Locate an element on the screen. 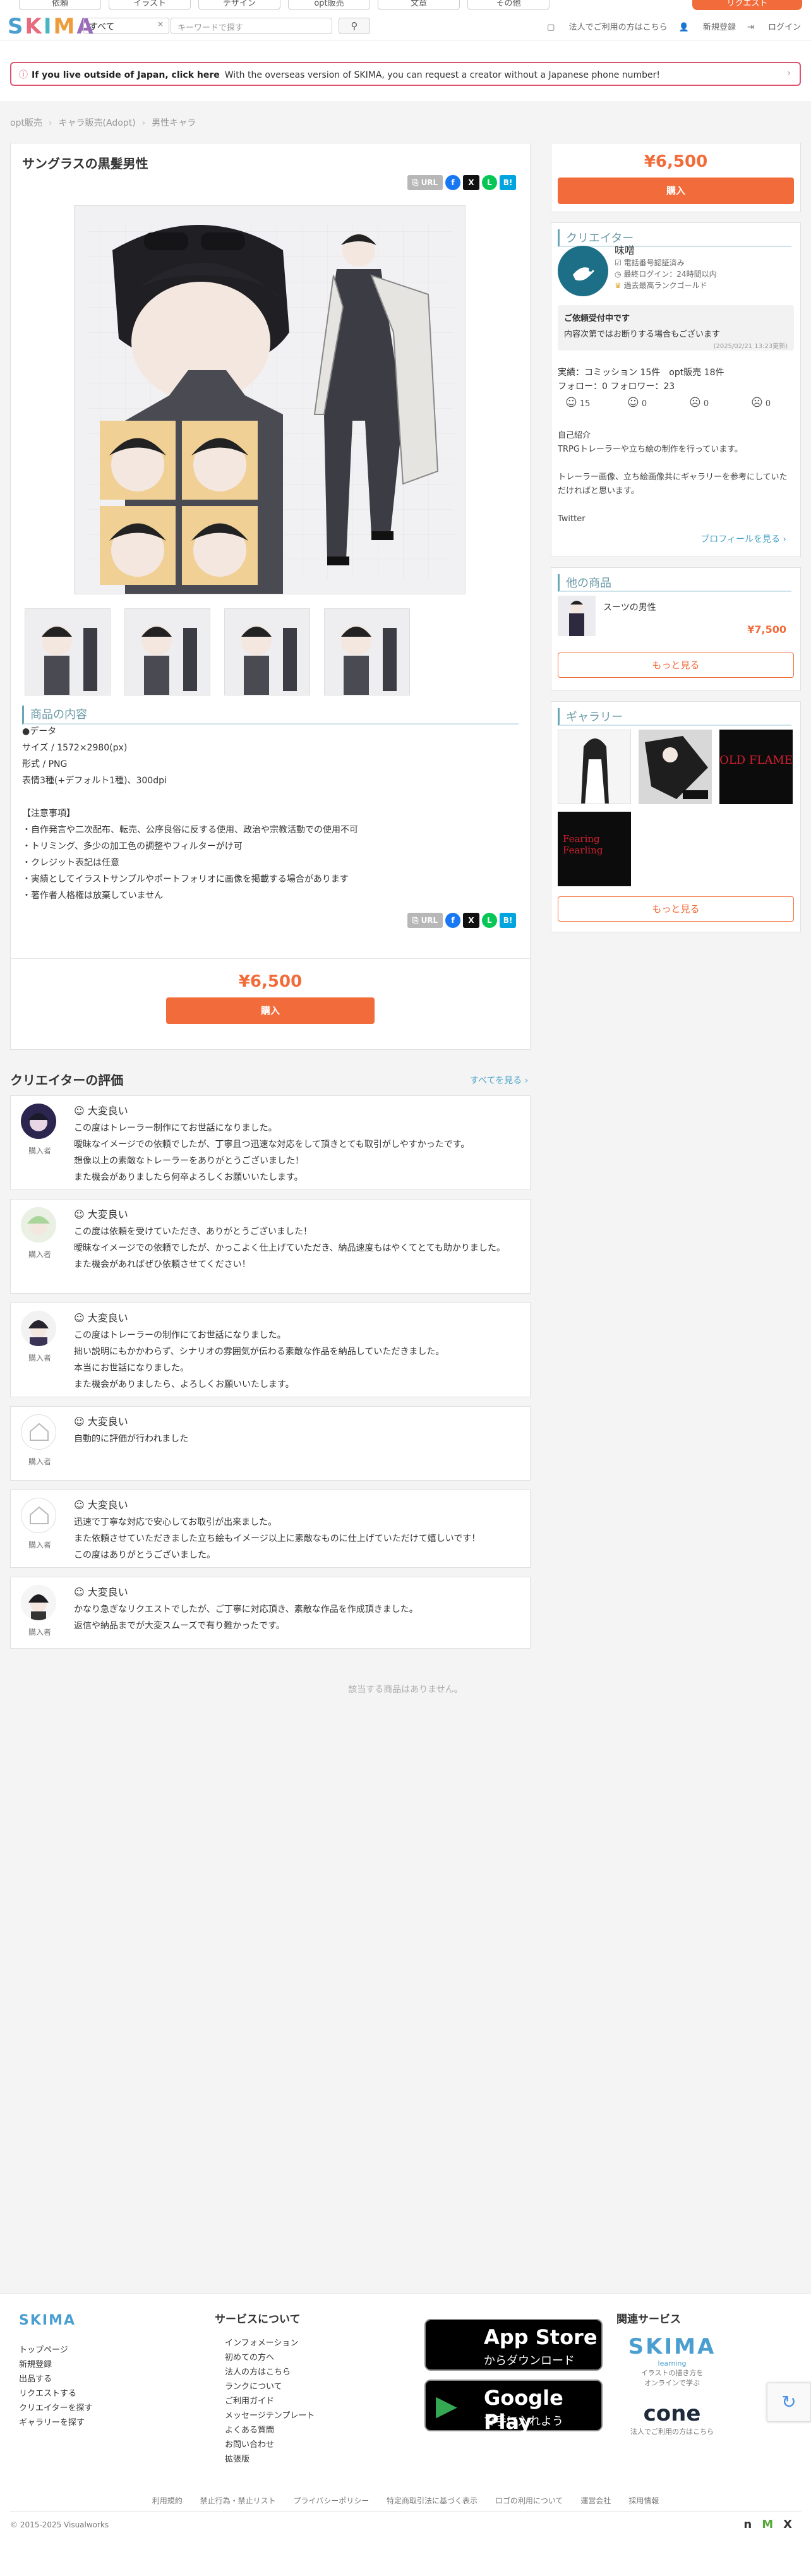 Image resolution: width=811 pixels, height=2576 pixels. skima-learning-link: SKIMA learning イラストの描き方を オンラインで学ぶ is located at coordinates (672, 2361).